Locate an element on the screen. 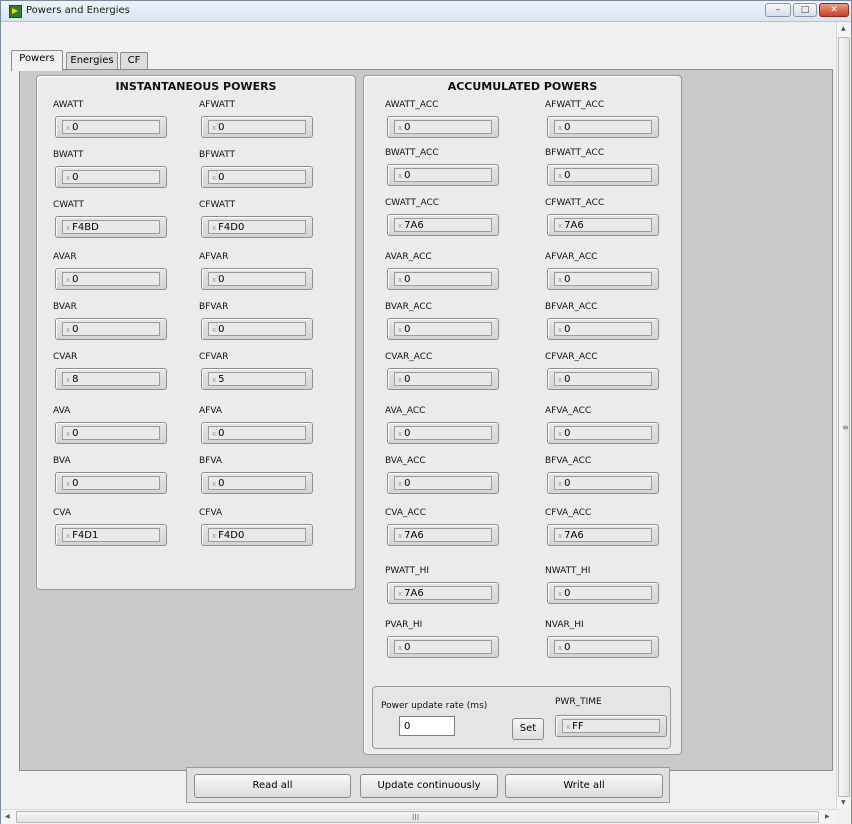  bfva-value-text: 0 is located at coordinates (221, 483).